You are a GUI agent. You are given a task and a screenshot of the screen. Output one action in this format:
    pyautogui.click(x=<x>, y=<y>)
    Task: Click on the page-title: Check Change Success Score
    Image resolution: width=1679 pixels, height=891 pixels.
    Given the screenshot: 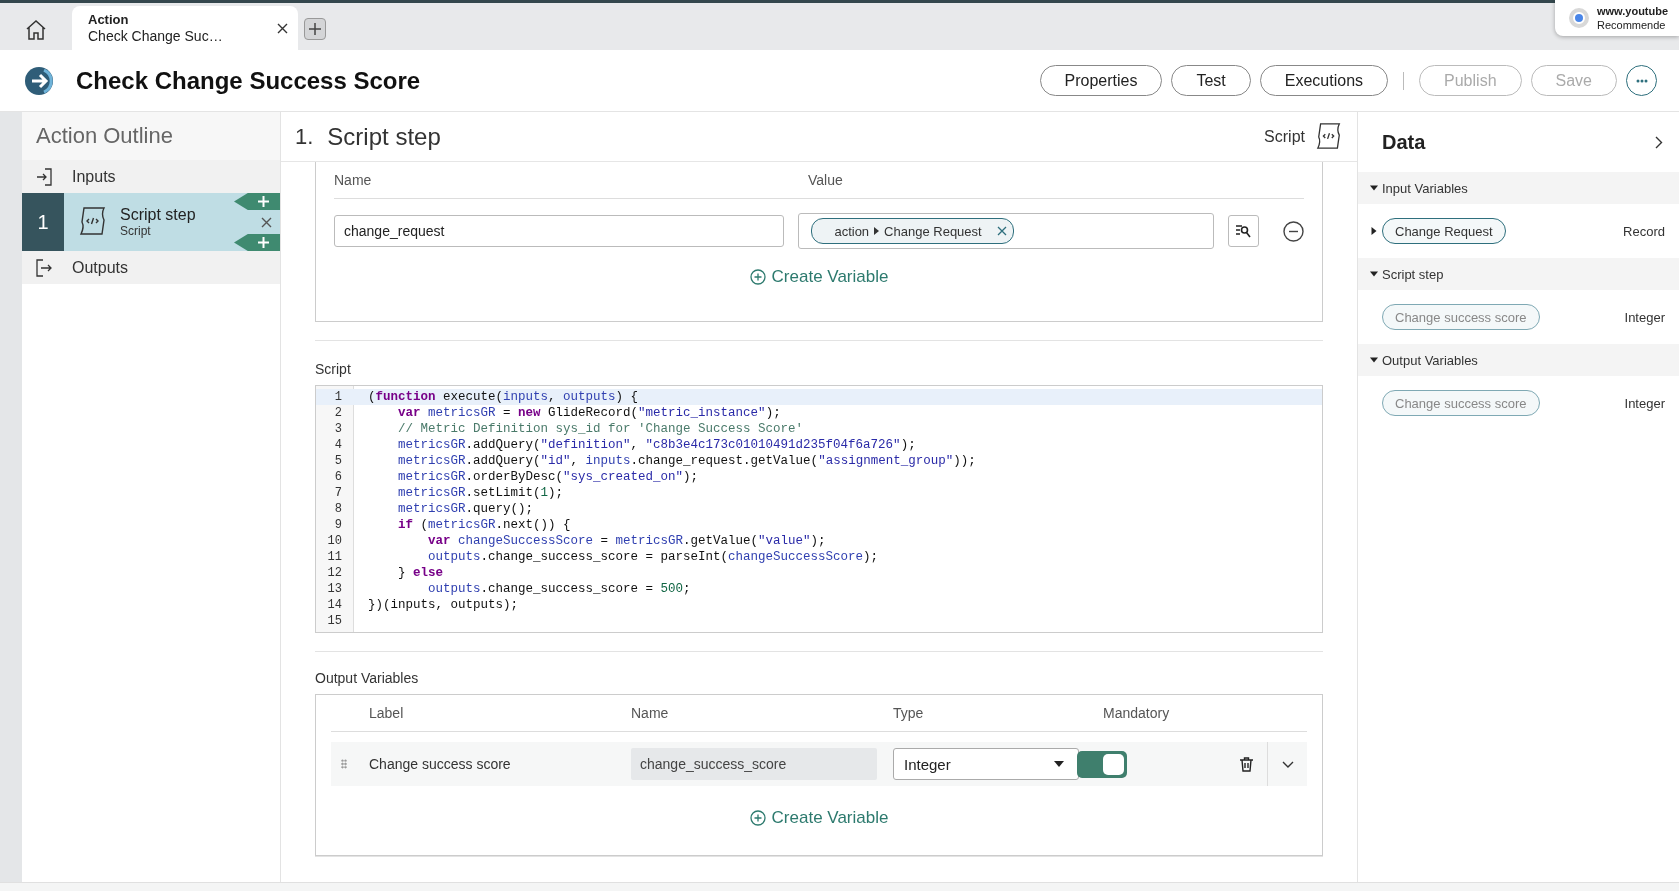 What is the action you would take?
    pyautogui.click(x=249, y=80)
    